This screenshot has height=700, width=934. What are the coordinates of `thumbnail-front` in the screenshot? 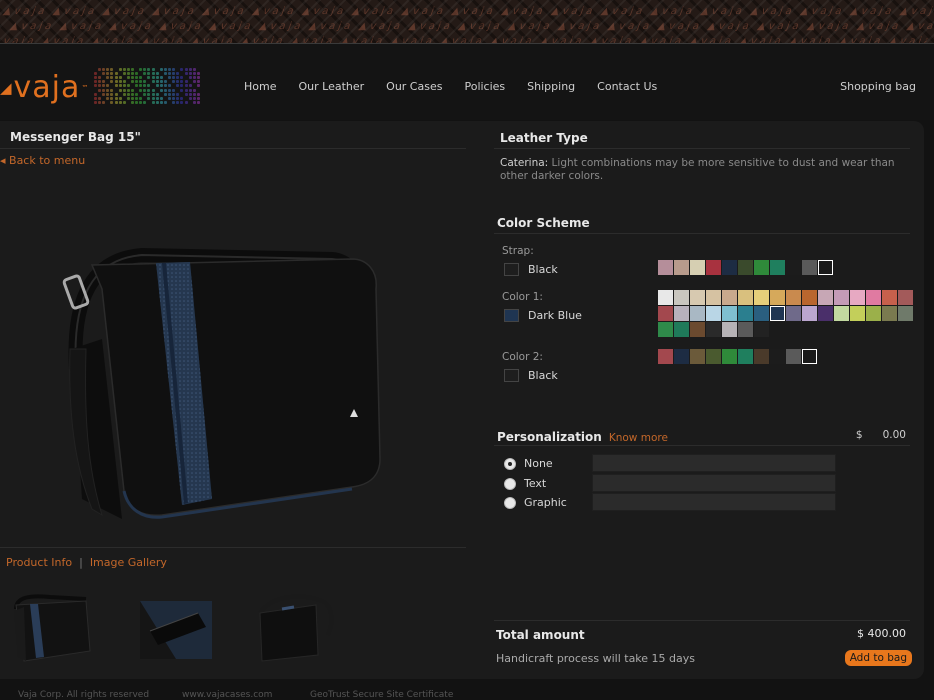 It's located at (52, 629).